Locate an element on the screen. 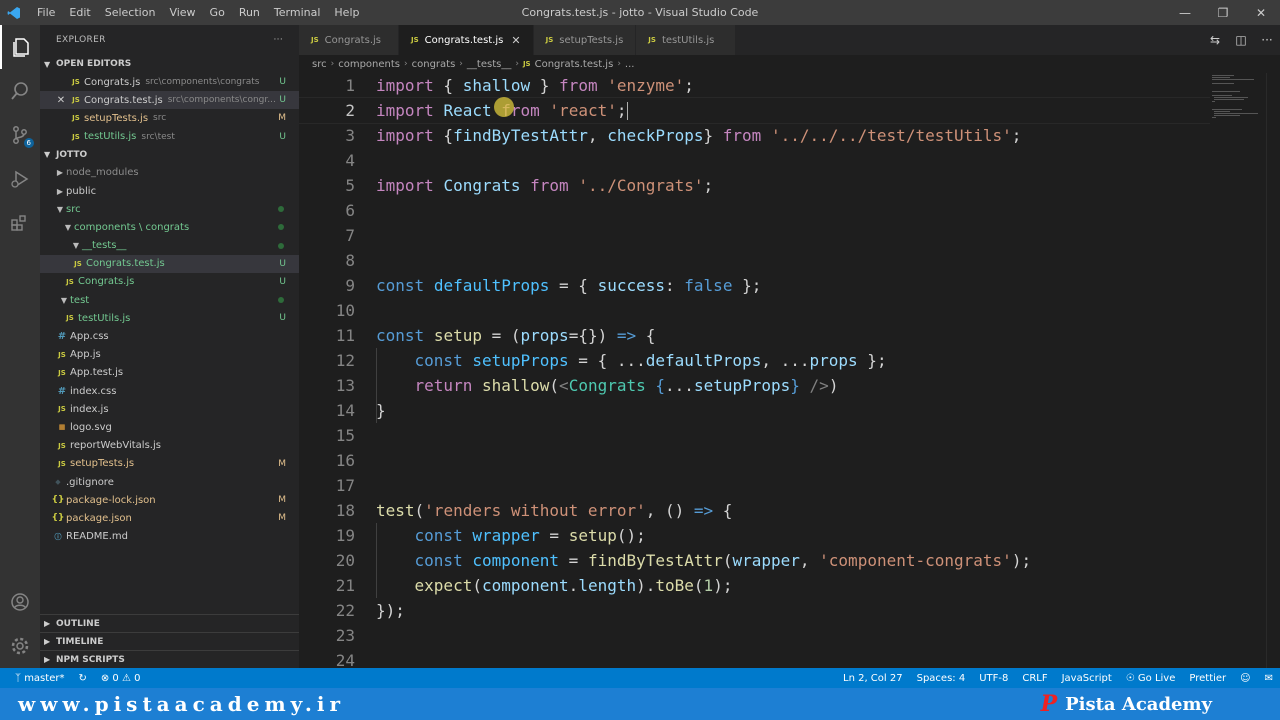 This screenshot has height=720, width=1280. tree-item-file: ▦ logo.svg is located at coordinates (169, 427).